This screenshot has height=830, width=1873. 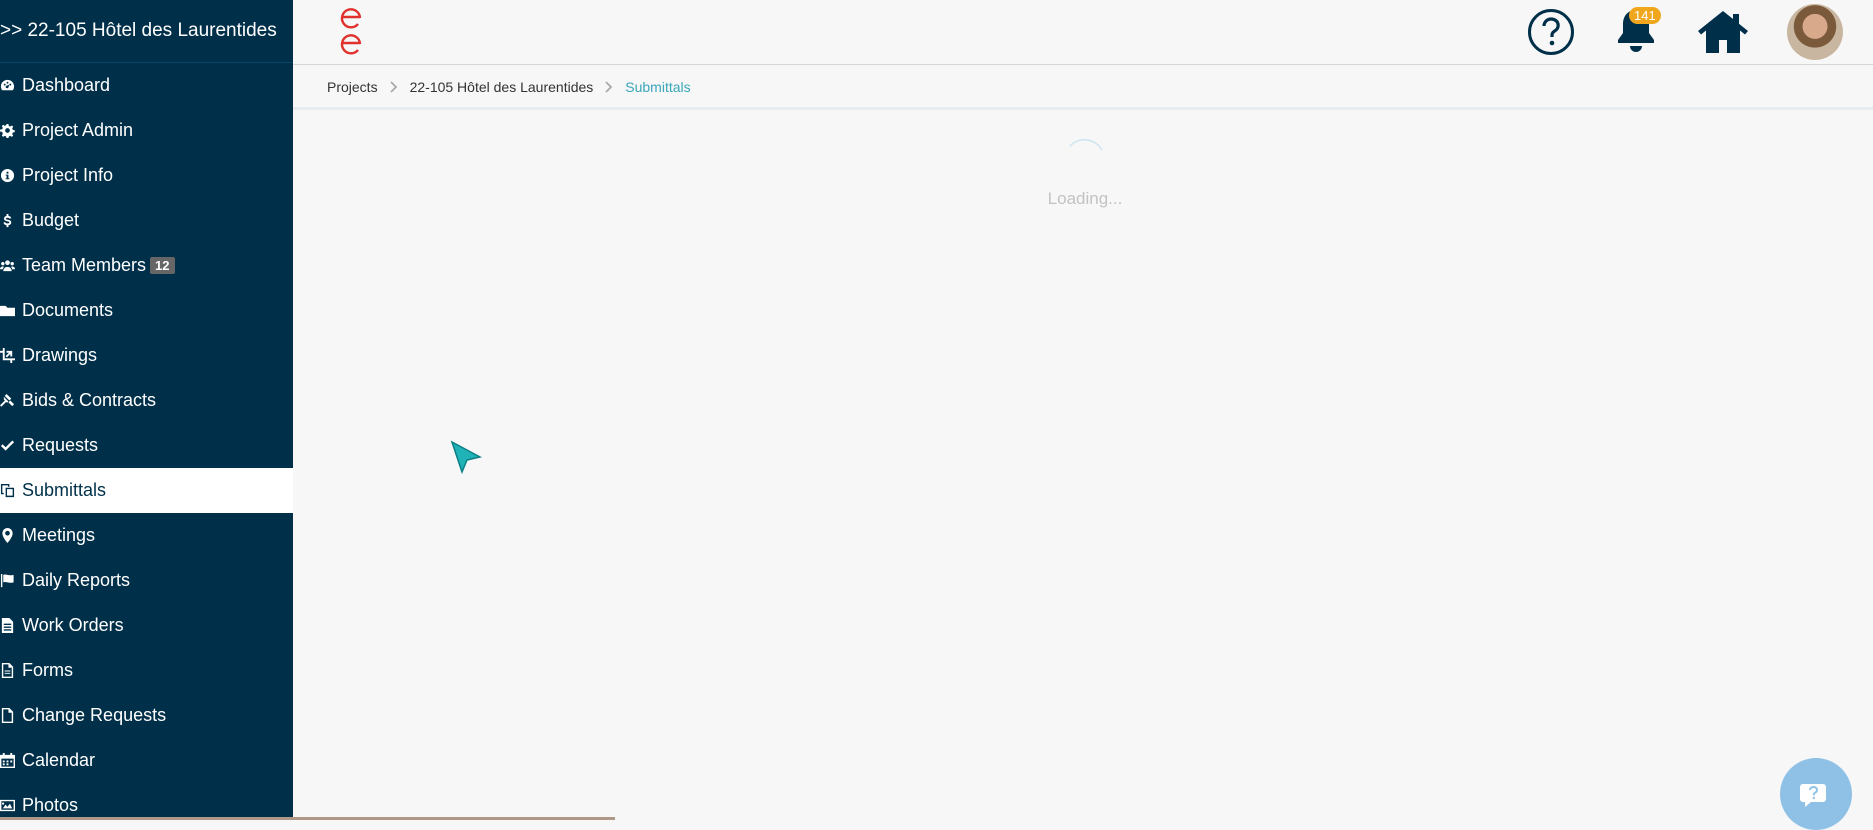 What do you see at coordinates (11, 715) in the screenshot?
I see `file-icon` at bounding box center [11, 715].